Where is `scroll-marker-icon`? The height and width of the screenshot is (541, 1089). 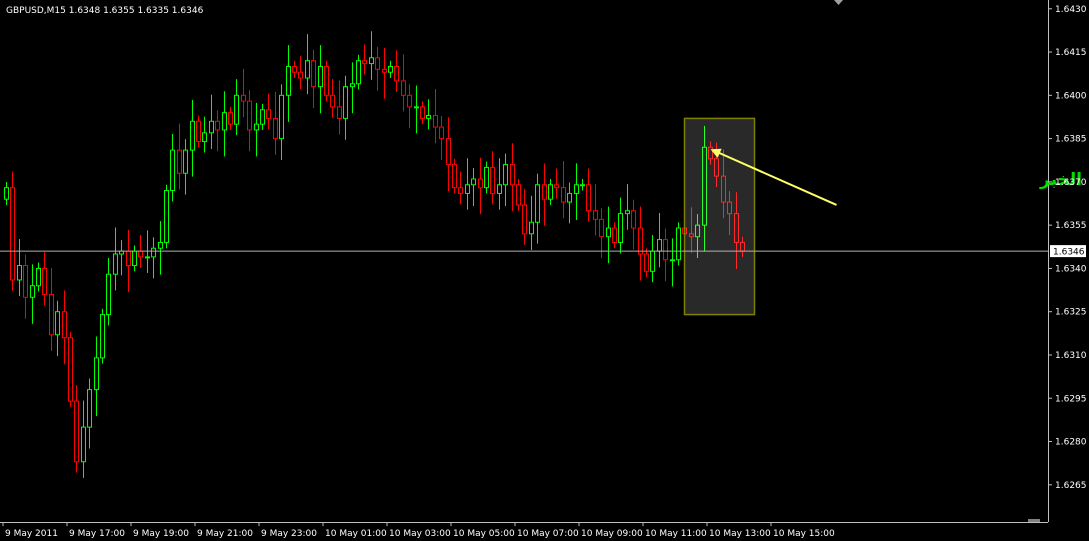
scroll-marker-icon is located at coordinates (1034, 520).